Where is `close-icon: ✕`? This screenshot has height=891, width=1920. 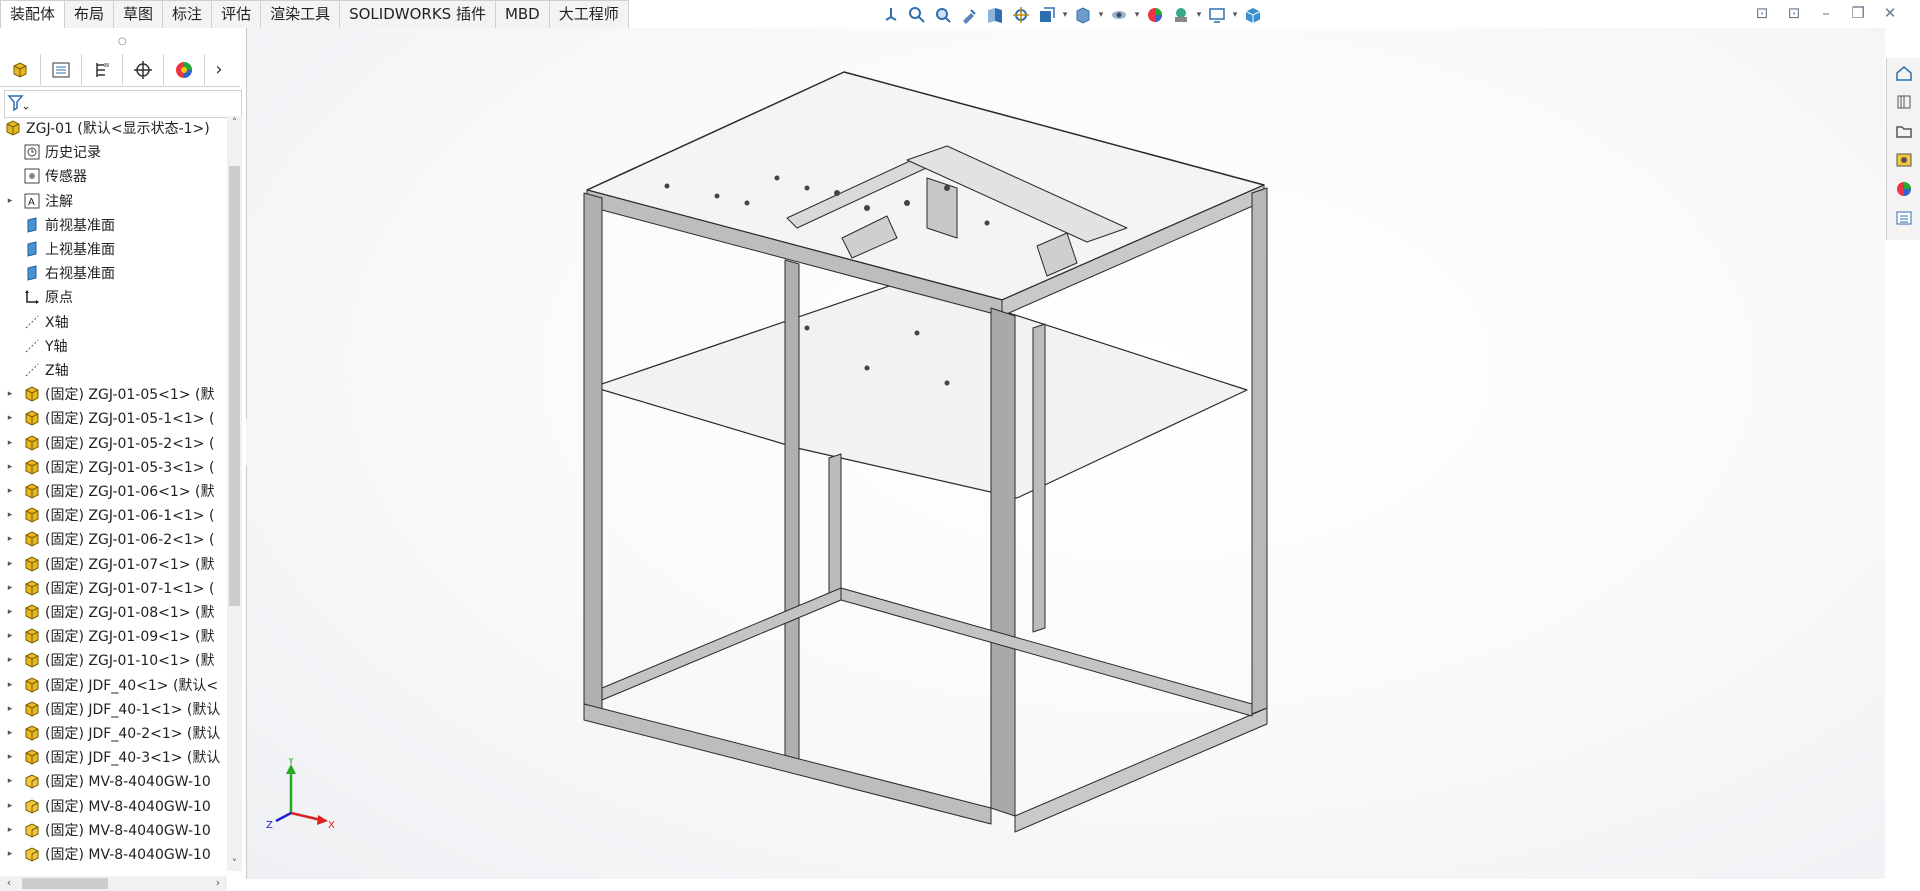
close-icon: ✕ is located at coordinates (1890, 13).